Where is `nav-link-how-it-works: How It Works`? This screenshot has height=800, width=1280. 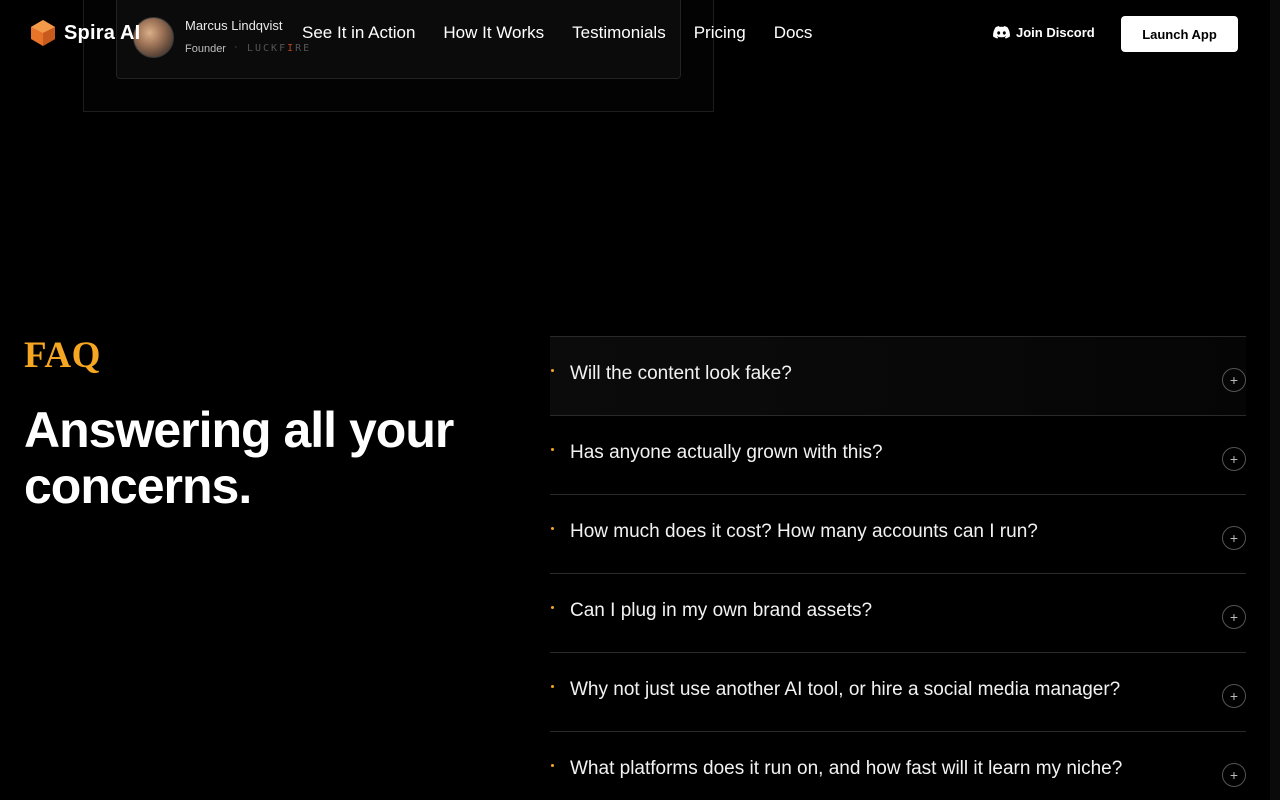
nav-link-how-it-works: How It Works is located at coordinates (493, 33).